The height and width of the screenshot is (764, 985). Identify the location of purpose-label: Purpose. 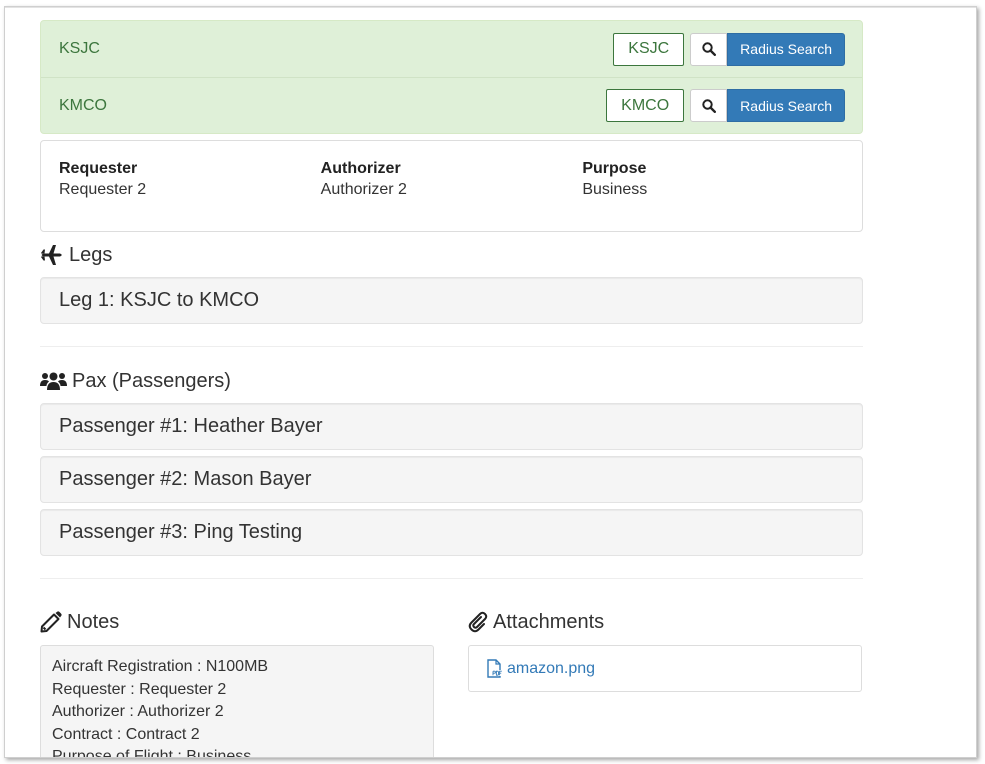
(614, 168).